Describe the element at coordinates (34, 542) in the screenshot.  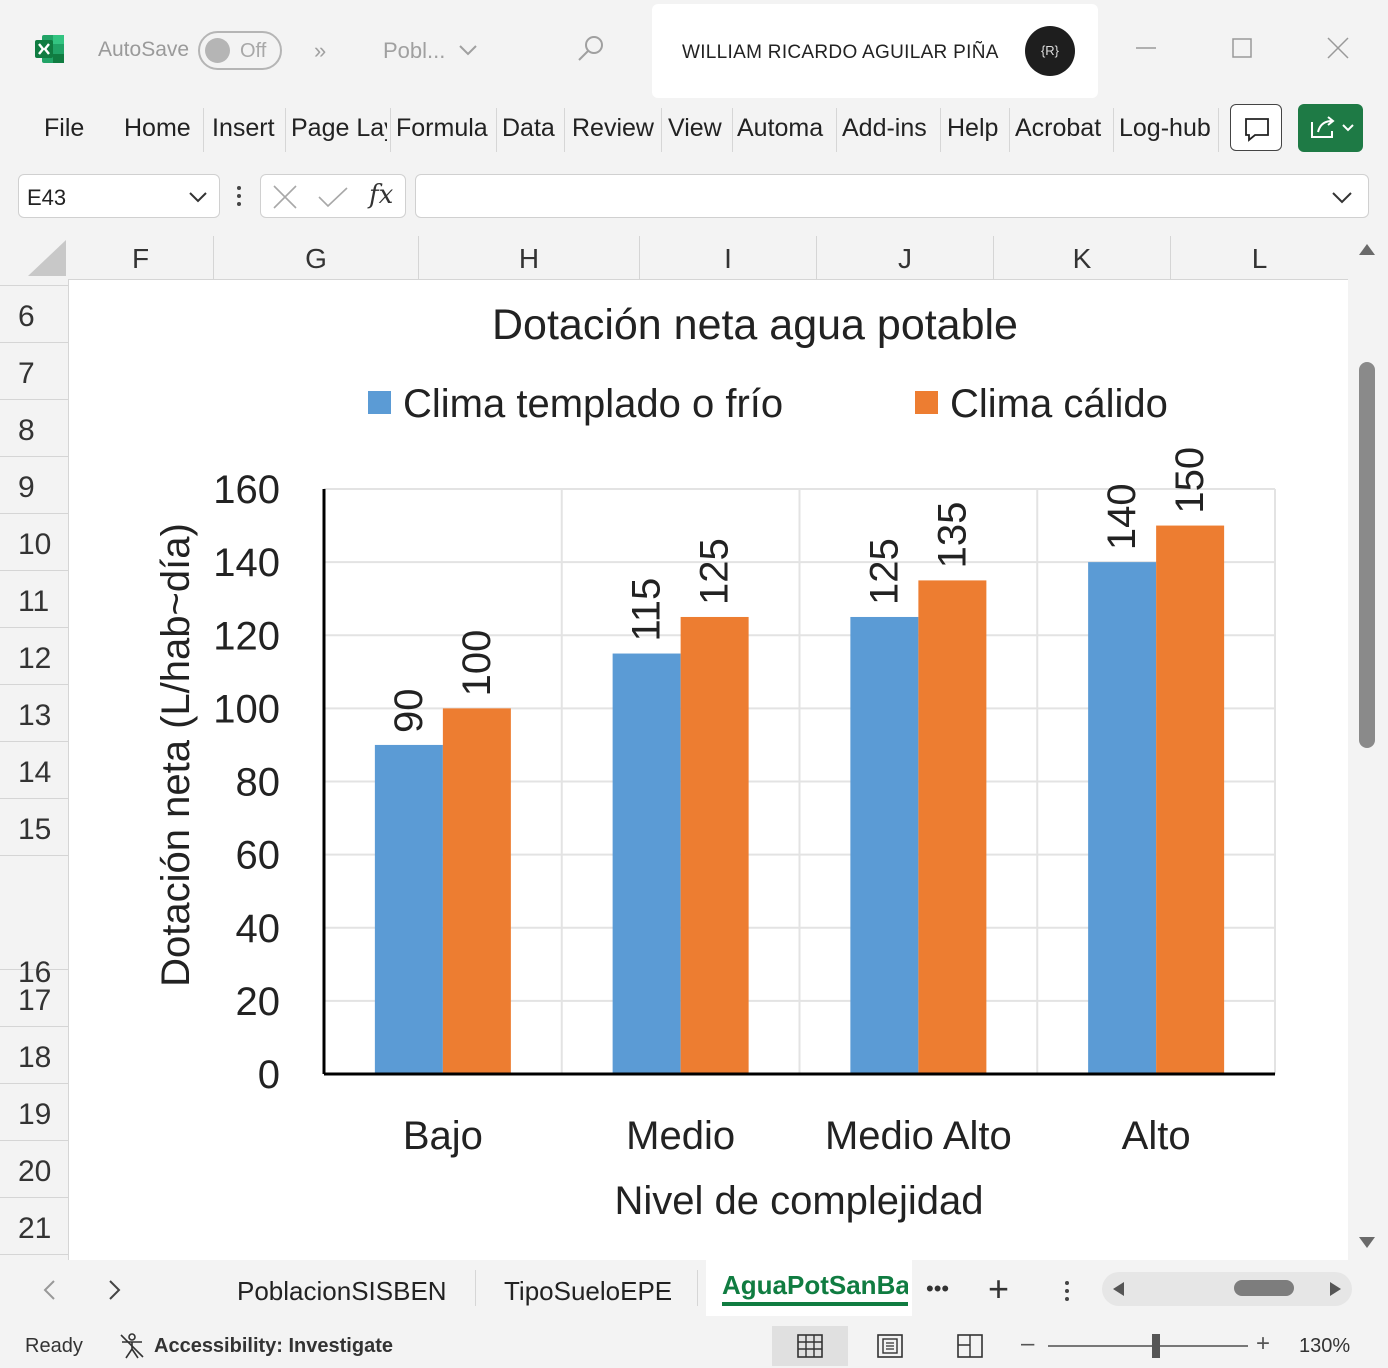
I see `row-header: 10` at that location.